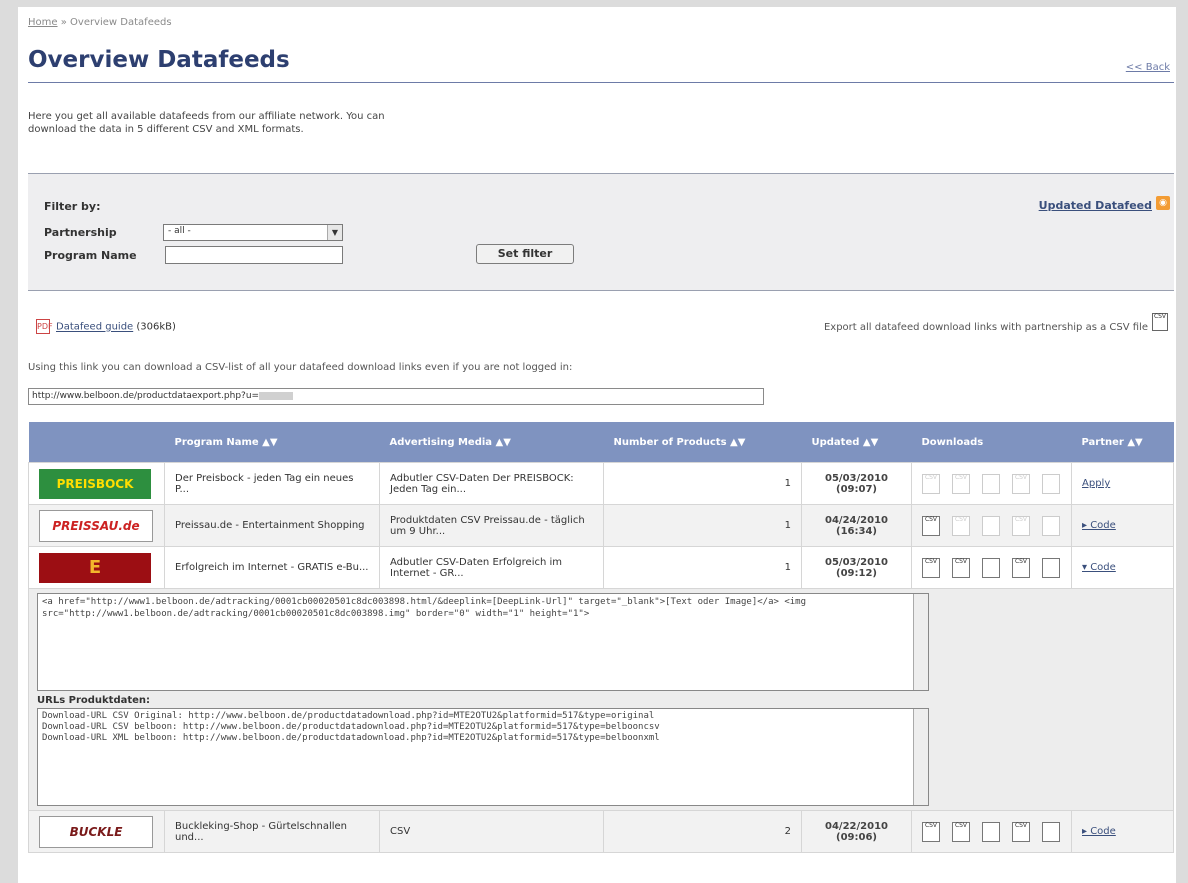 The height and width of the screenshot is (883, 1188). What do you see at coordinates (856, 442) in the screenshot?
I see `header-updated: Updated ▲▼` at bounding box center [856, 442].